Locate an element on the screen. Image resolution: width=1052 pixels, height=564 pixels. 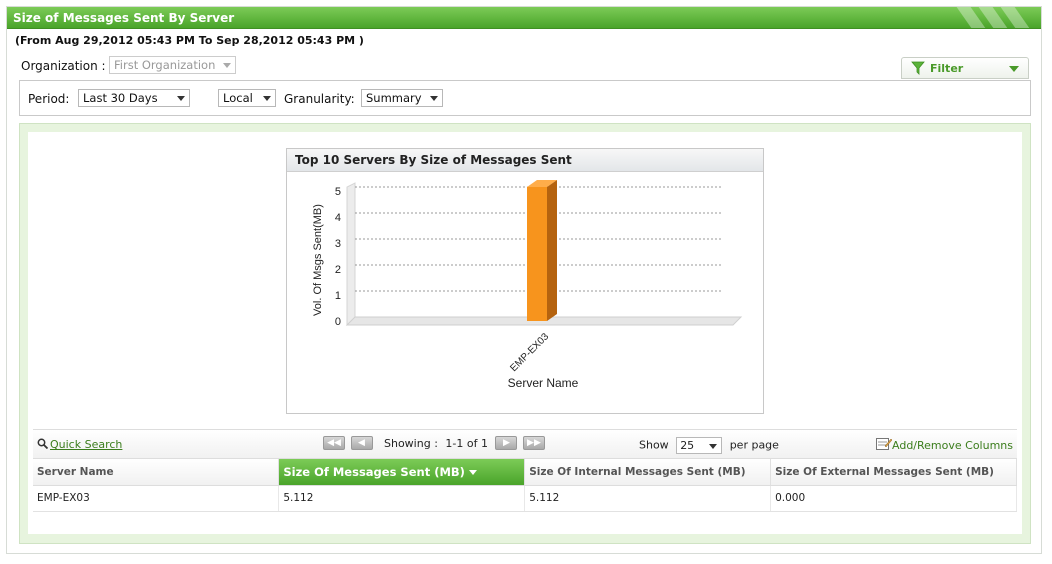
y-tick-label: 0 is located at coordinates (338, 322).